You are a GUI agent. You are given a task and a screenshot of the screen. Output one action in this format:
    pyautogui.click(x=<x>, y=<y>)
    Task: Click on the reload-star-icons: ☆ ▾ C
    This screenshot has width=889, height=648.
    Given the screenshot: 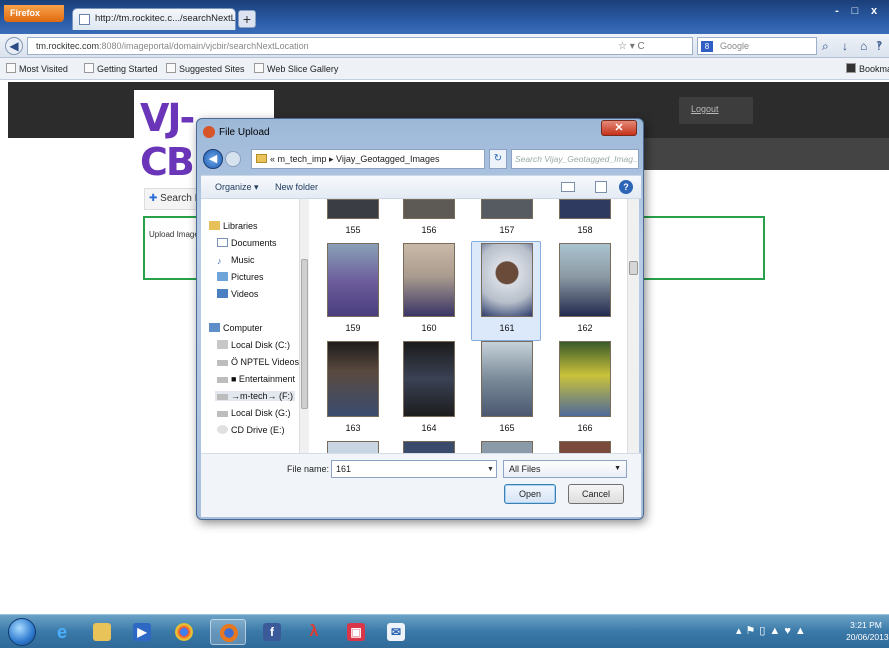 What is the action you would take?
    pyautogui.click(x=631, y=46)
    